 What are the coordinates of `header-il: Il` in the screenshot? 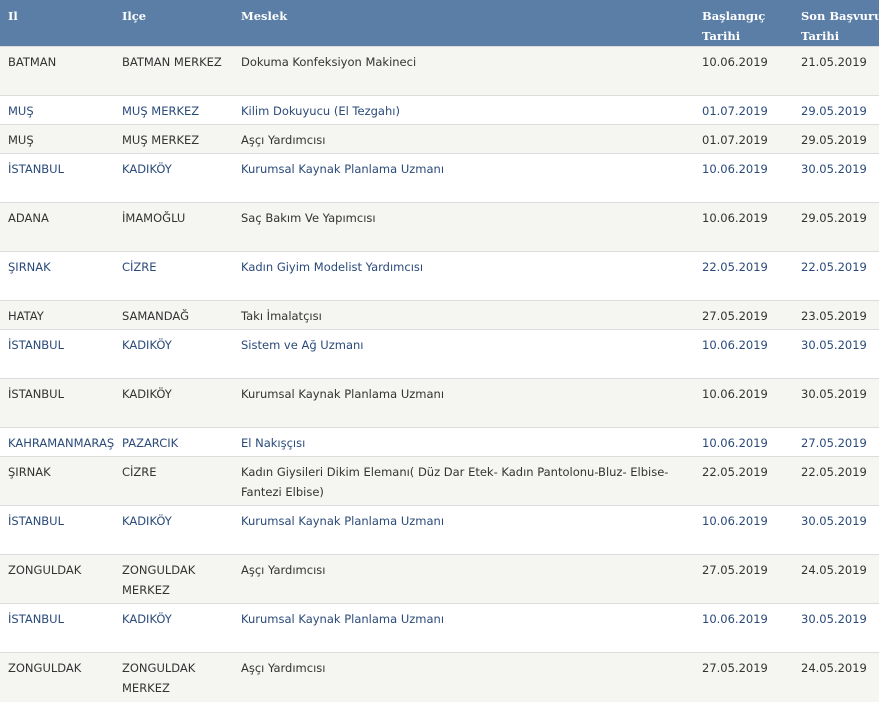 It's located at (57, 23).